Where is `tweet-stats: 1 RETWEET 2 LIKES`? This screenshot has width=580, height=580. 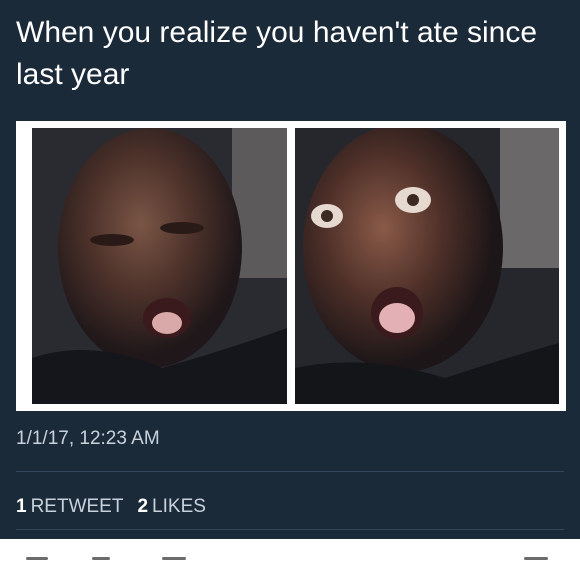 tweet-stats: 1 RETWEET 2 LIKES is located at coordinates (111, 507).